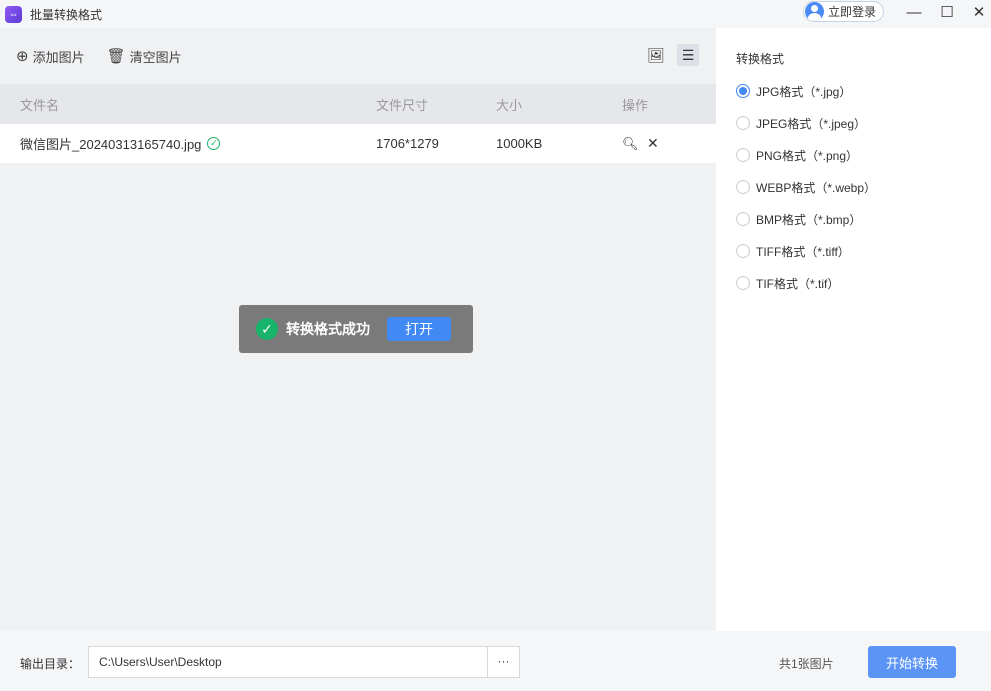  What do you see at coordinates (809, 219) in the screenshot?
I see `format-option-label: BMP格式（*.bmp）` at bounding box center [809, 219].